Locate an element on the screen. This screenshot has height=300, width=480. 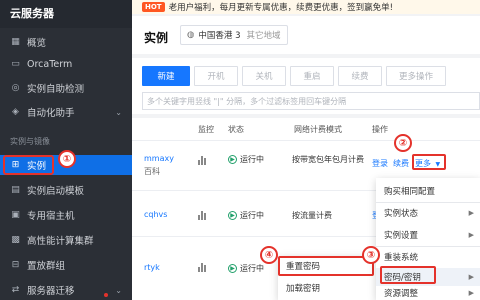
sidebar-item-placement-group: ⊟ 置放群组 is located at coordinates (66, 265).